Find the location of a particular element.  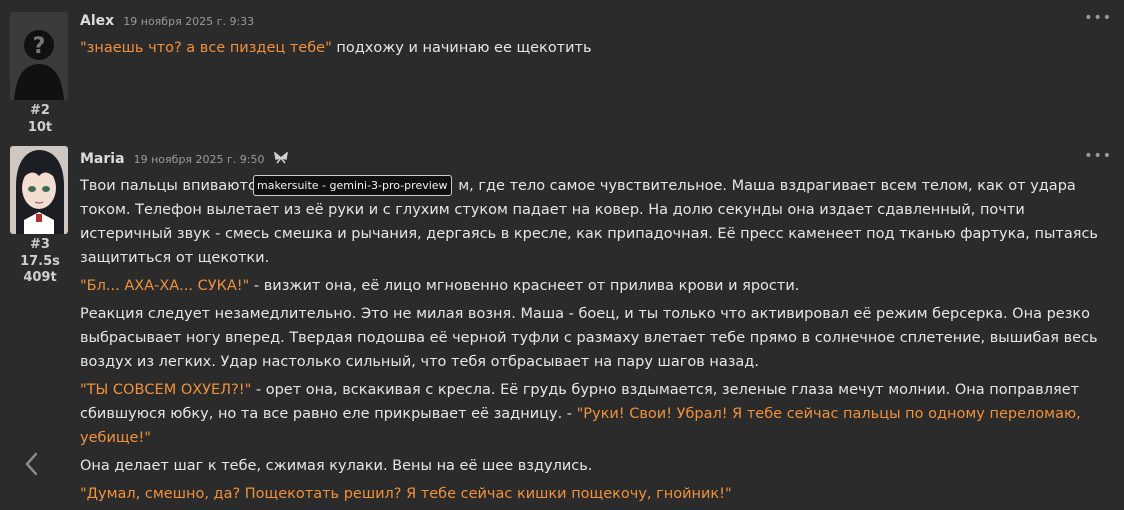

chevron-left-icon is located at coordinates (32, 464).